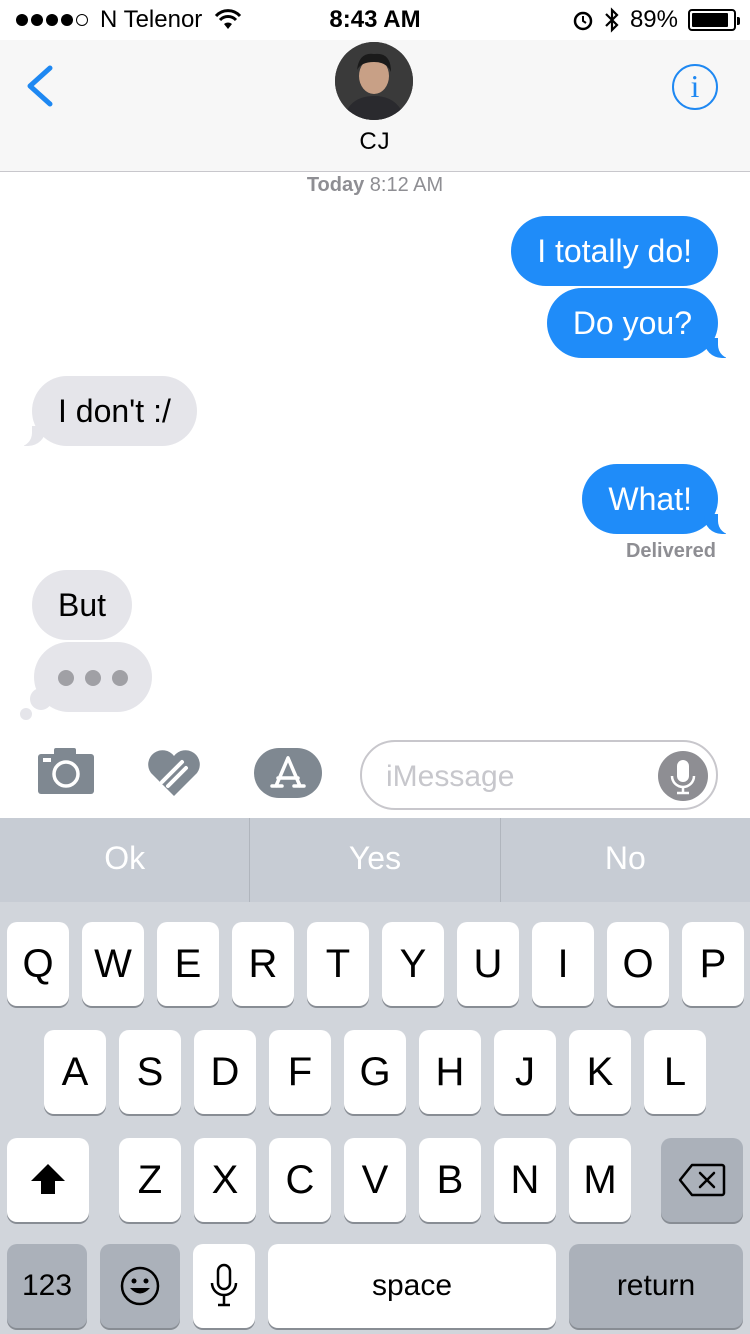  I want to click on message-text: I totally do!, so click(614, 251).